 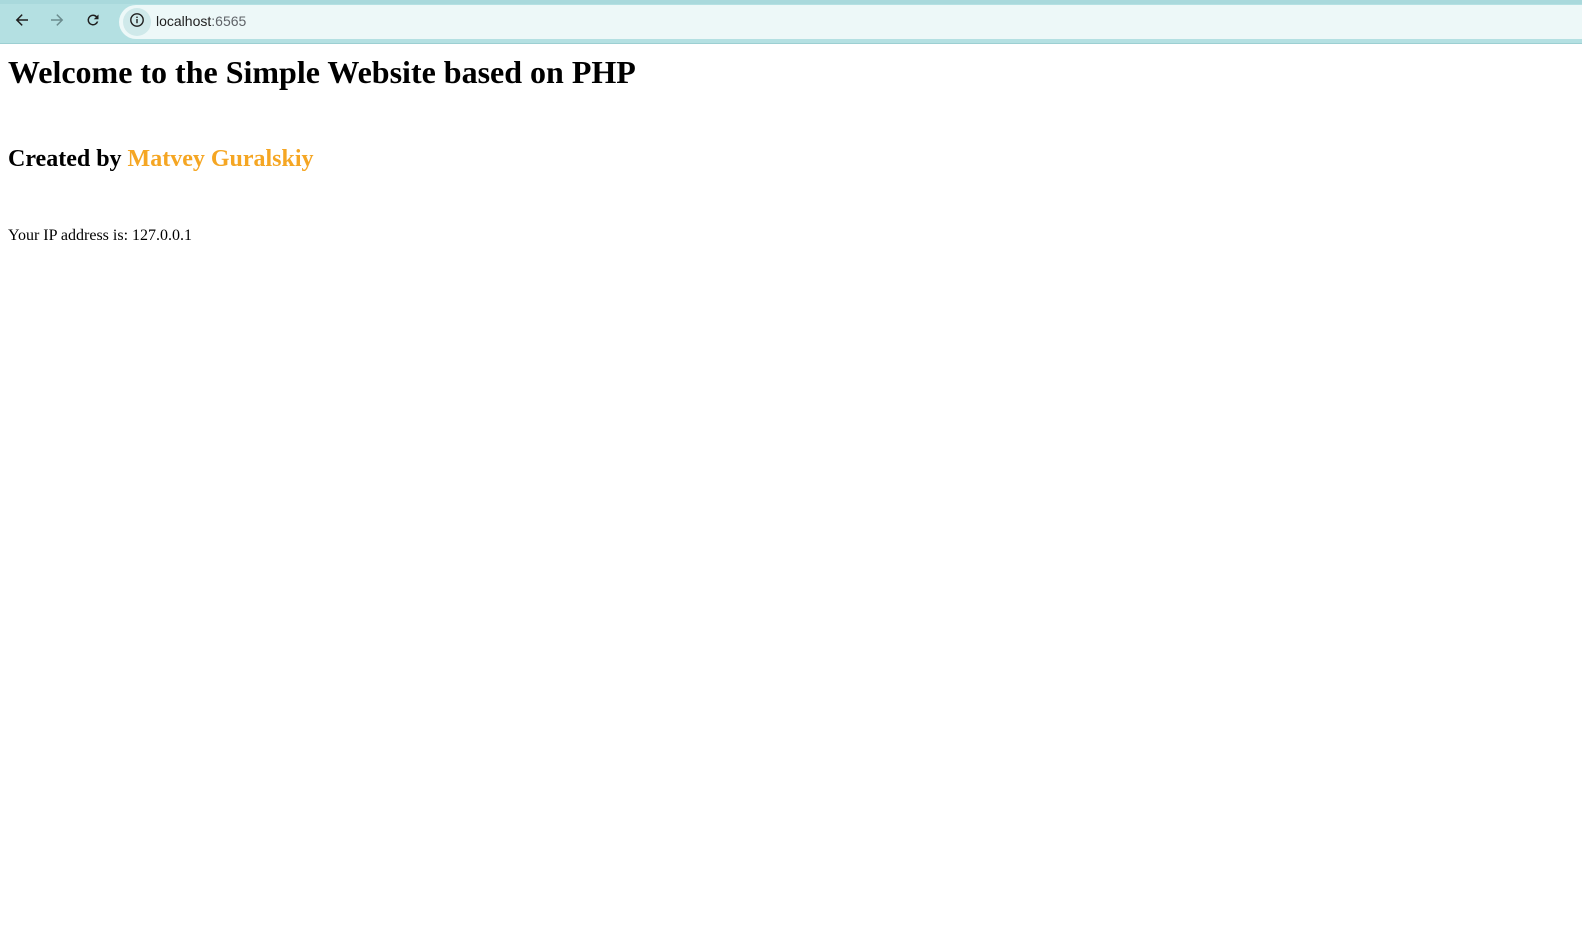 I want to click on address-bar: localhost:6565, so click(x=850, y=22).